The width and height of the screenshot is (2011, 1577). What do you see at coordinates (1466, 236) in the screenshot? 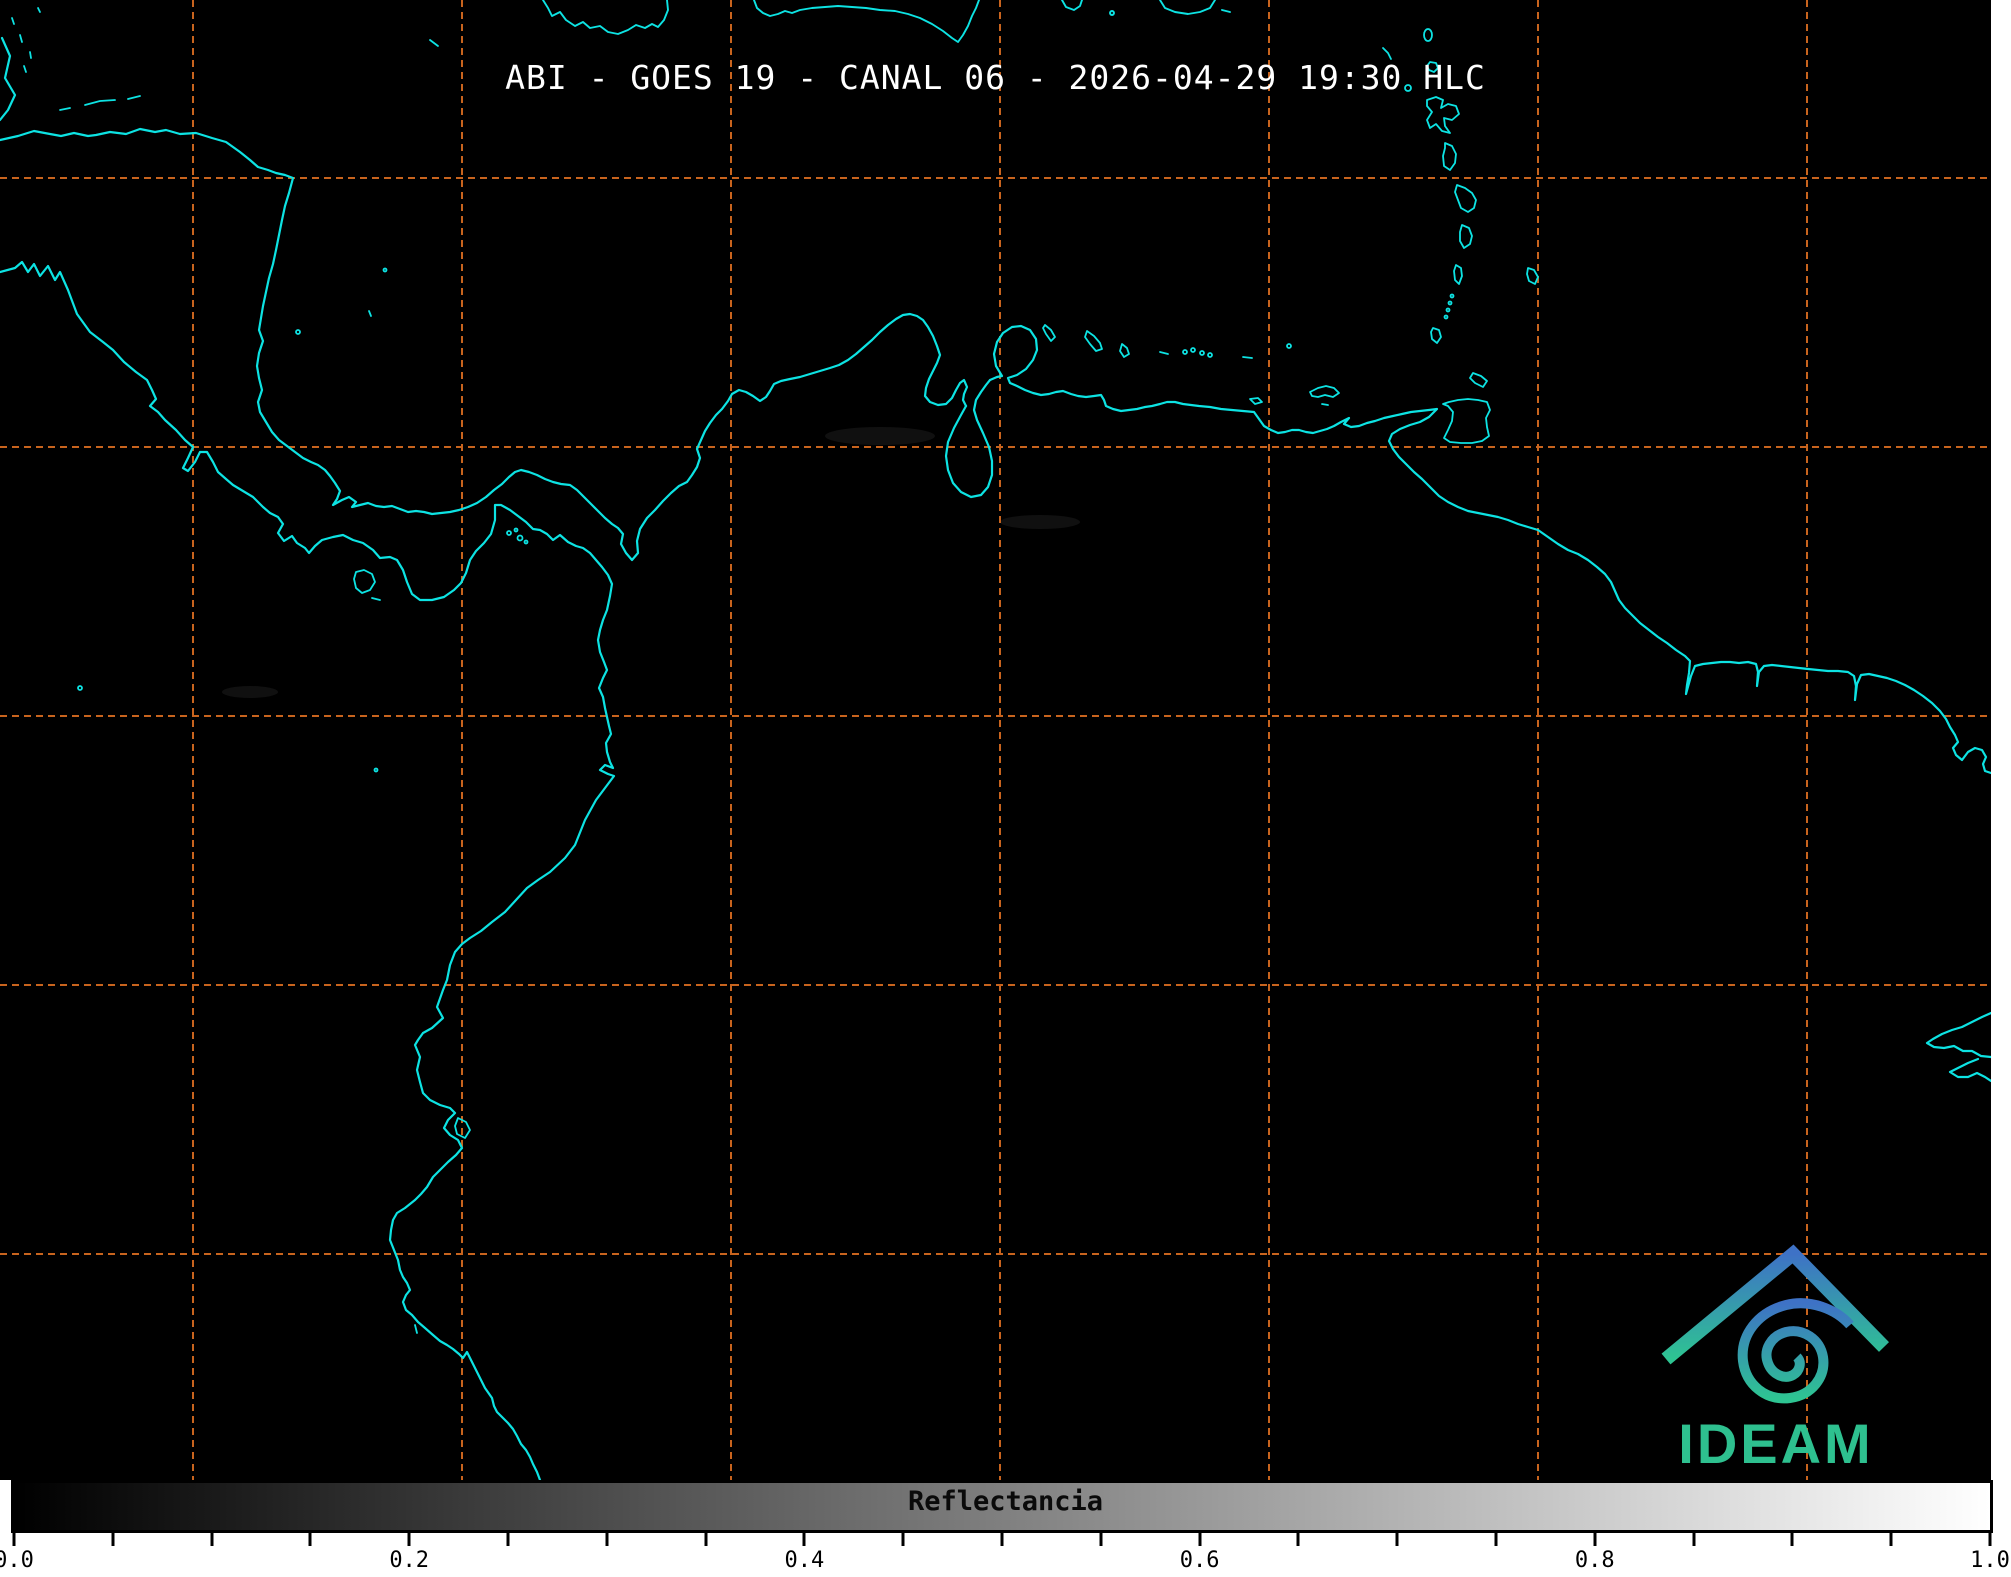
I see `island-st-lucia` at bounding box center [1466, 236].